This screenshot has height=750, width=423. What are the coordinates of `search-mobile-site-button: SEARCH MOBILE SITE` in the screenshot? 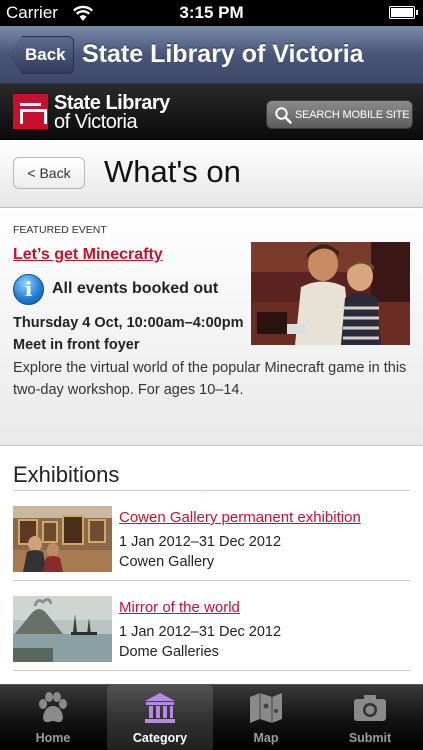 It's located at (339, 114).